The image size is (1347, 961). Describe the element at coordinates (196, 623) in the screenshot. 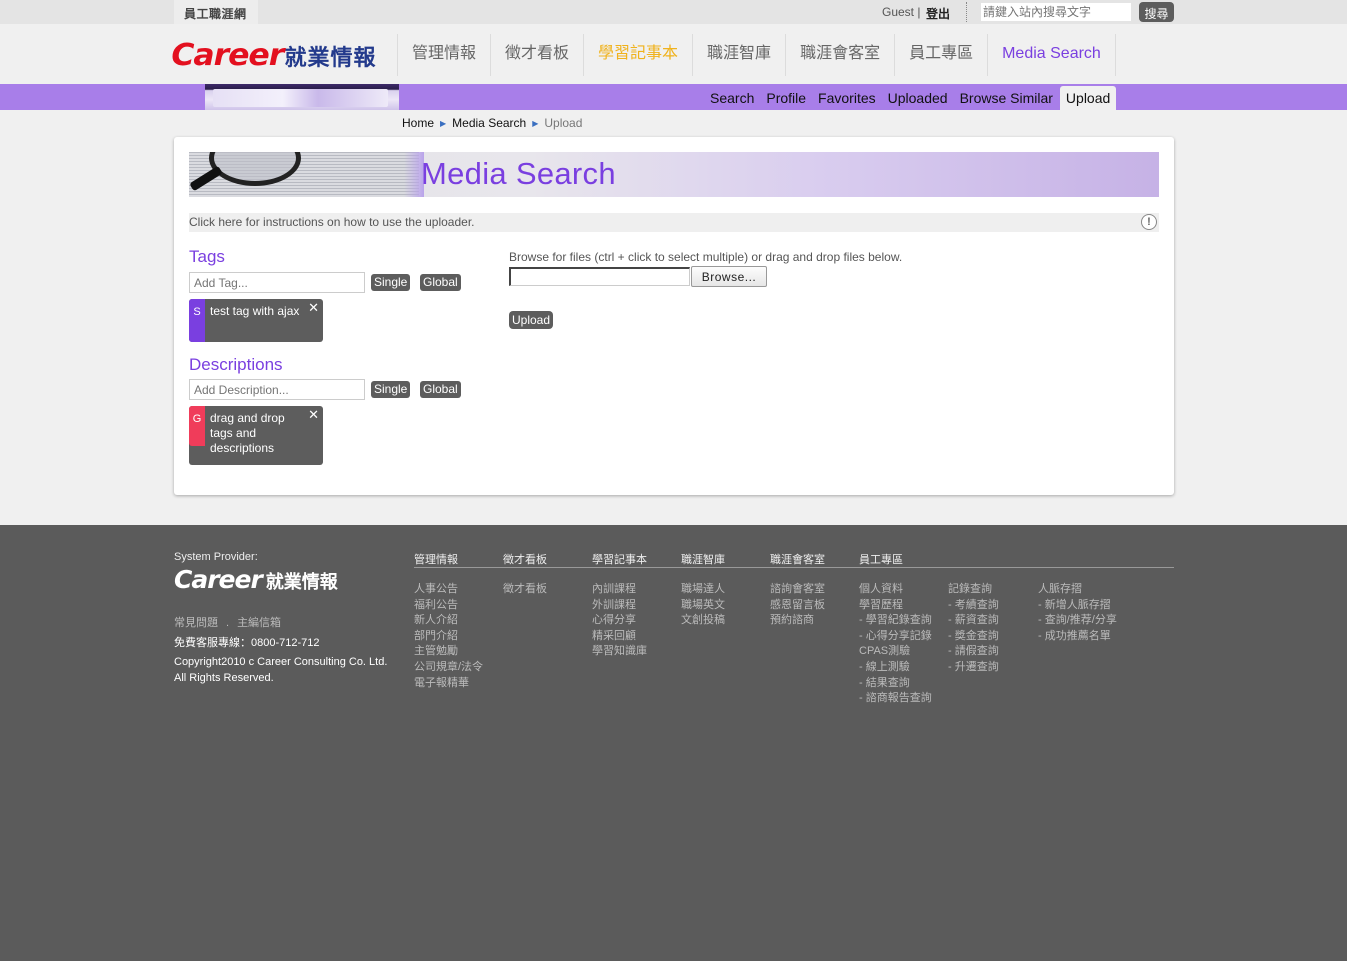

I see `faq-link: 常見問題` at that location.